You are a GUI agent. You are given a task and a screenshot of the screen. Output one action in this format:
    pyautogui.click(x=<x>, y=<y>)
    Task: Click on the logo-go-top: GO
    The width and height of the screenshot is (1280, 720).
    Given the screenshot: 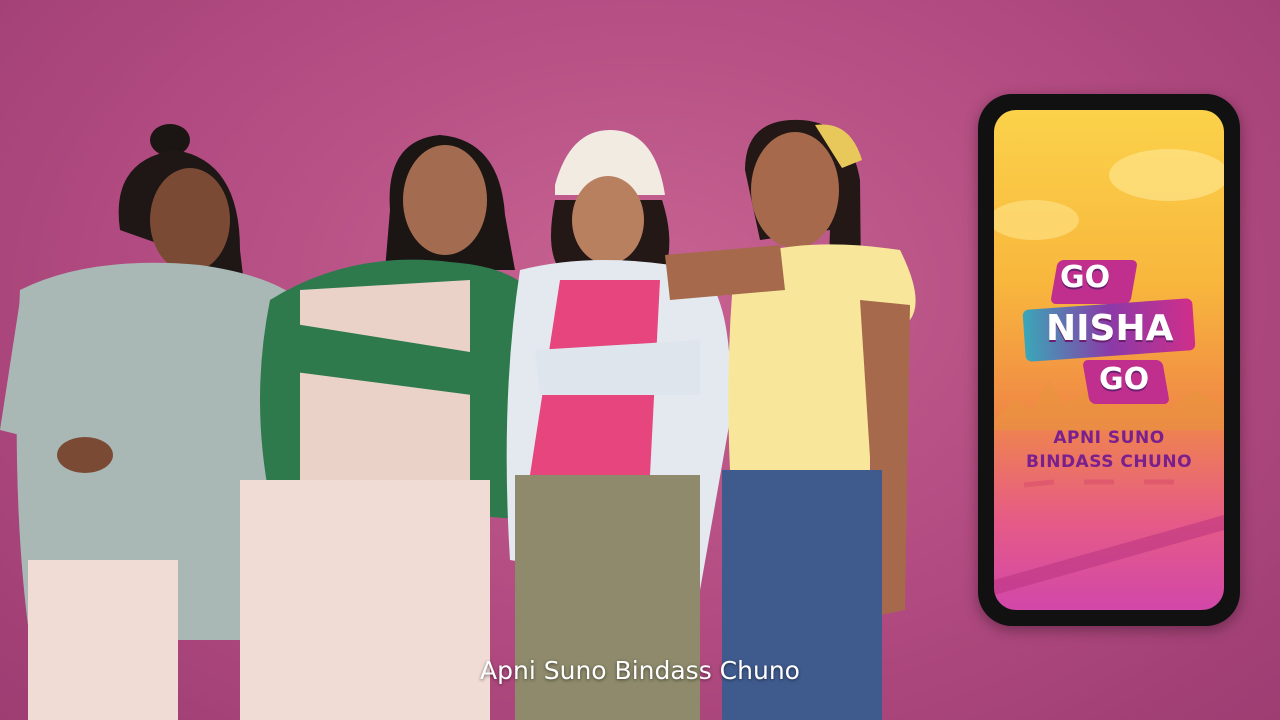 What is the action you would take?
    pyautogui.click(x=1085, y=277)
    